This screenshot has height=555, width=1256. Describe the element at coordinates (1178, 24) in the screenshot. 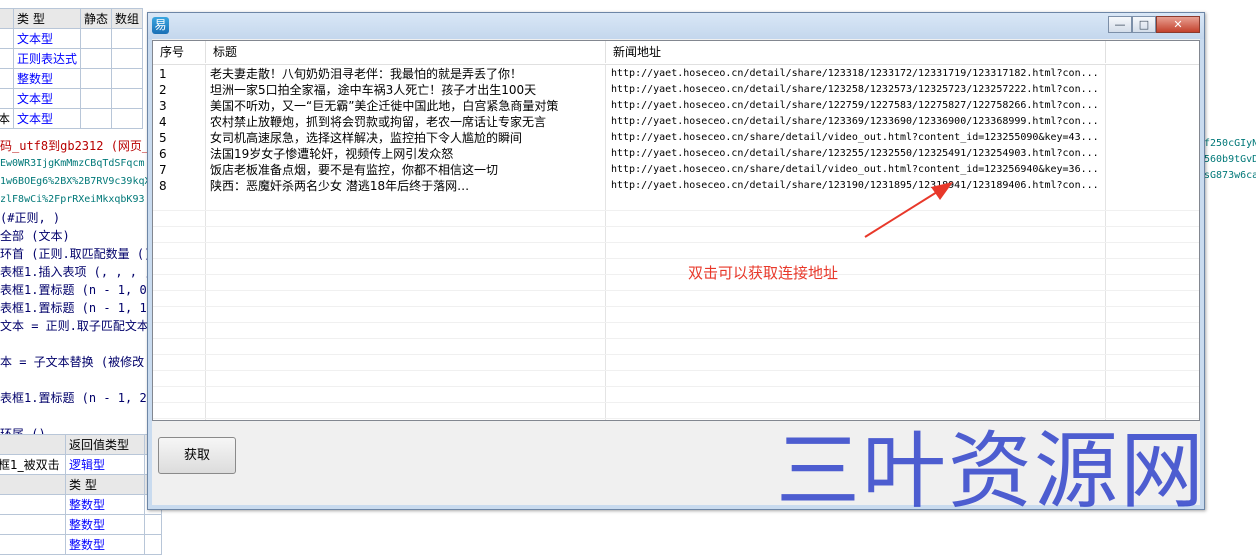

I see `close-icon: ✕` at that location.